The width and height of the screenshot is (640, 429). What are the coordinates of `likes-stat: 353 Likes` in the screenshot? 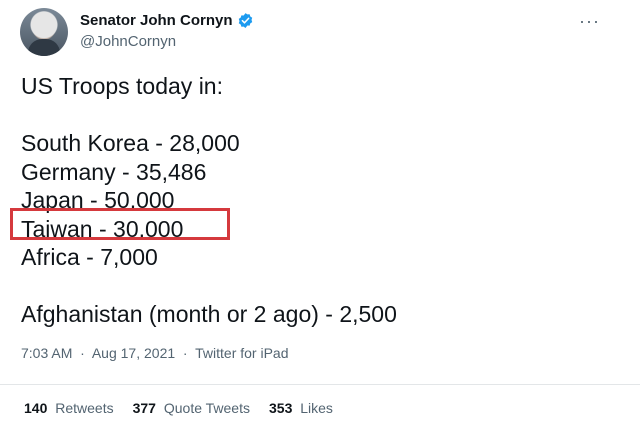 It's located at (301, 408).